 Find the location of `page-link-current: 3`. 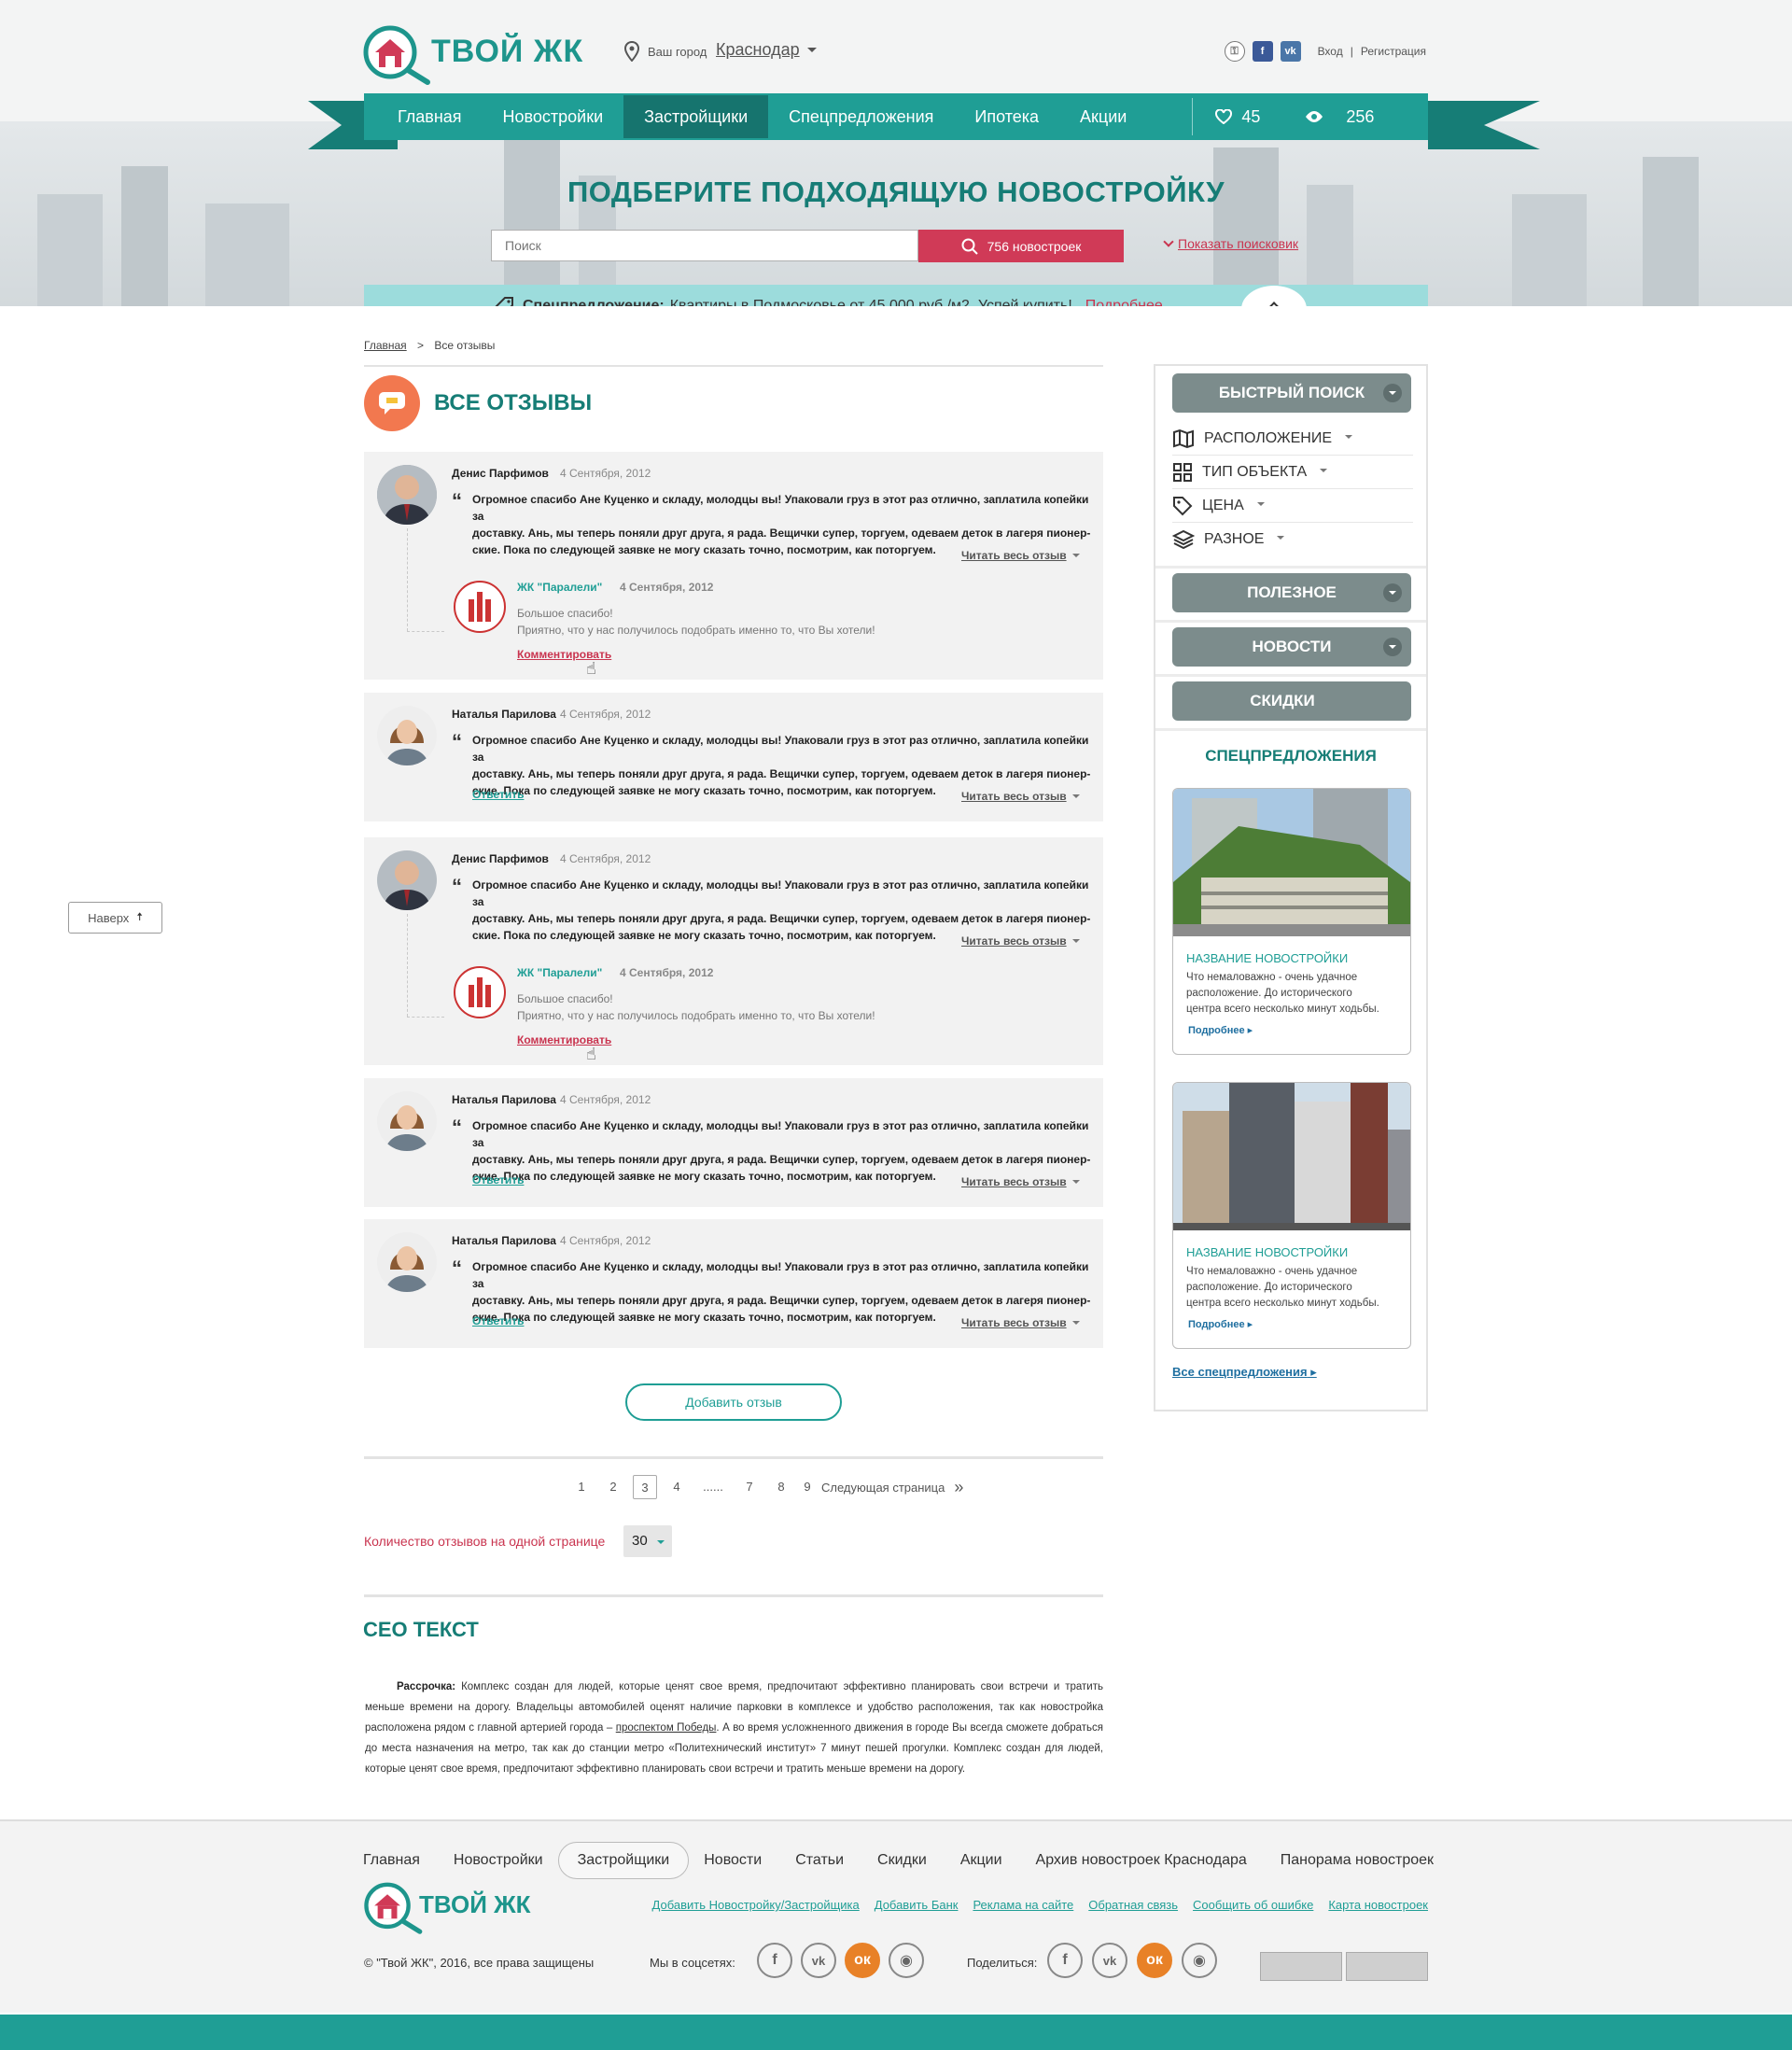

page-link-current: 3 is located at coordinates (645, 1487).